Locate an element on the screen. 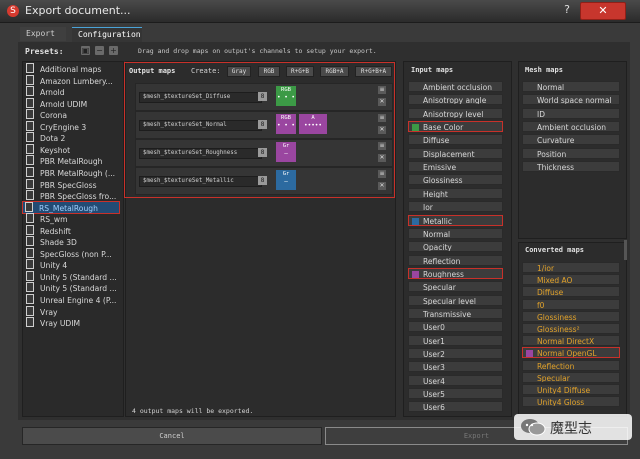 The height and width of the screenshot is (459, 640). input-map-item: Metallic is located at coordinates (455, 220).